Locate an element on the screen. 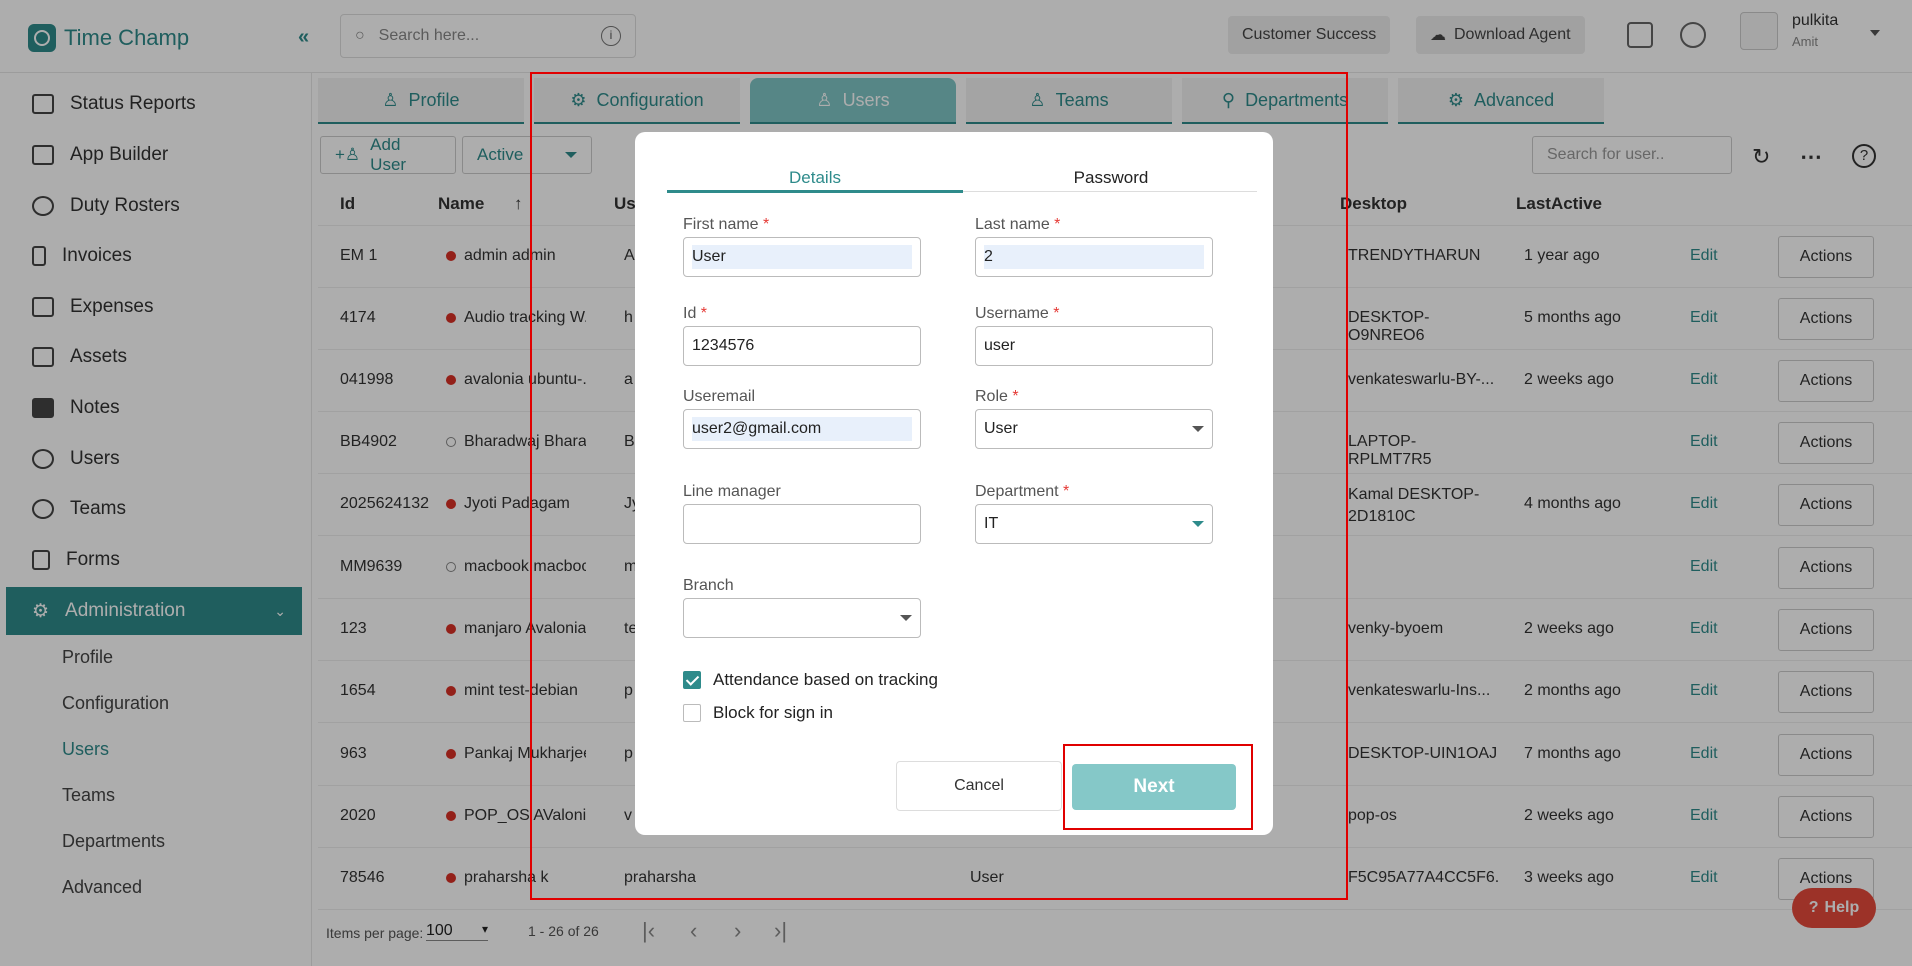  role-value: User is located at coordinates (1001, 428).